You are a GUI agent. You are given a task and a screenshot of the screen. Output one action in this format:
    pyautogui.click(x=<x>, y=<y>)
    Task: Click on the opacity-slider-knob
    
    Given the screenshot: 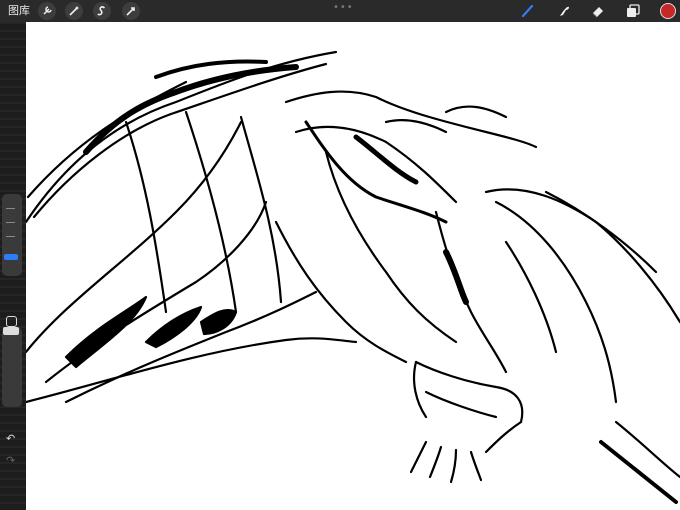 What is the action you would take?
    pyautogui.click(x=11, y=331)
    